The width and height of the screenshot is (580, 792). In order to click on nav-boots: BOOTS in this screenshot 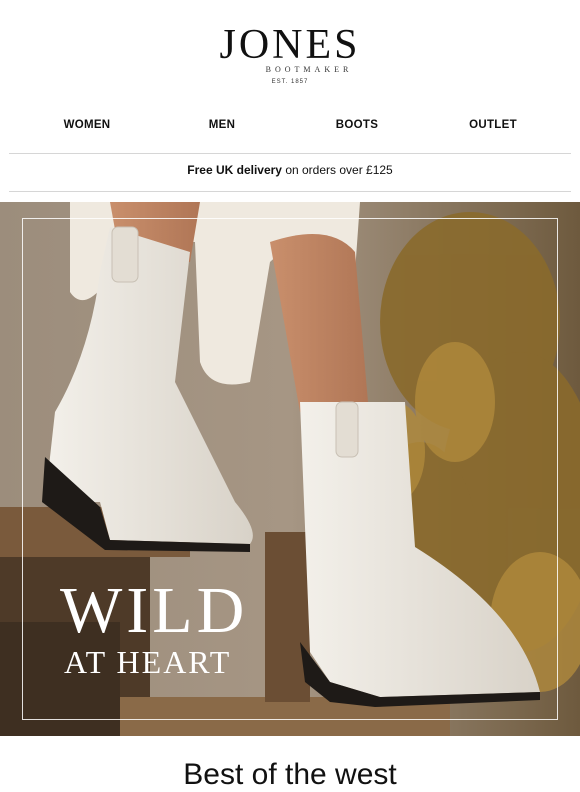, I will do `click(357, 125)`.